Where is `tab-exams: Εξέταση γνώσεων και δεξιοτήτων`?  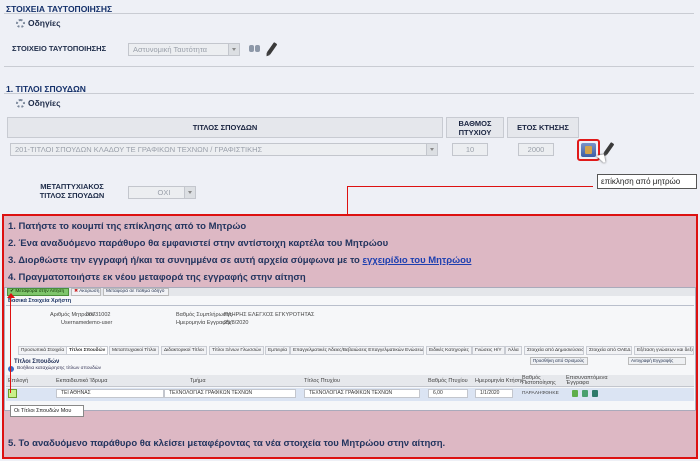 tab-exams: Εξέταση γνώσεων και δεξιοτήτων is located at coordinates (664, 350).